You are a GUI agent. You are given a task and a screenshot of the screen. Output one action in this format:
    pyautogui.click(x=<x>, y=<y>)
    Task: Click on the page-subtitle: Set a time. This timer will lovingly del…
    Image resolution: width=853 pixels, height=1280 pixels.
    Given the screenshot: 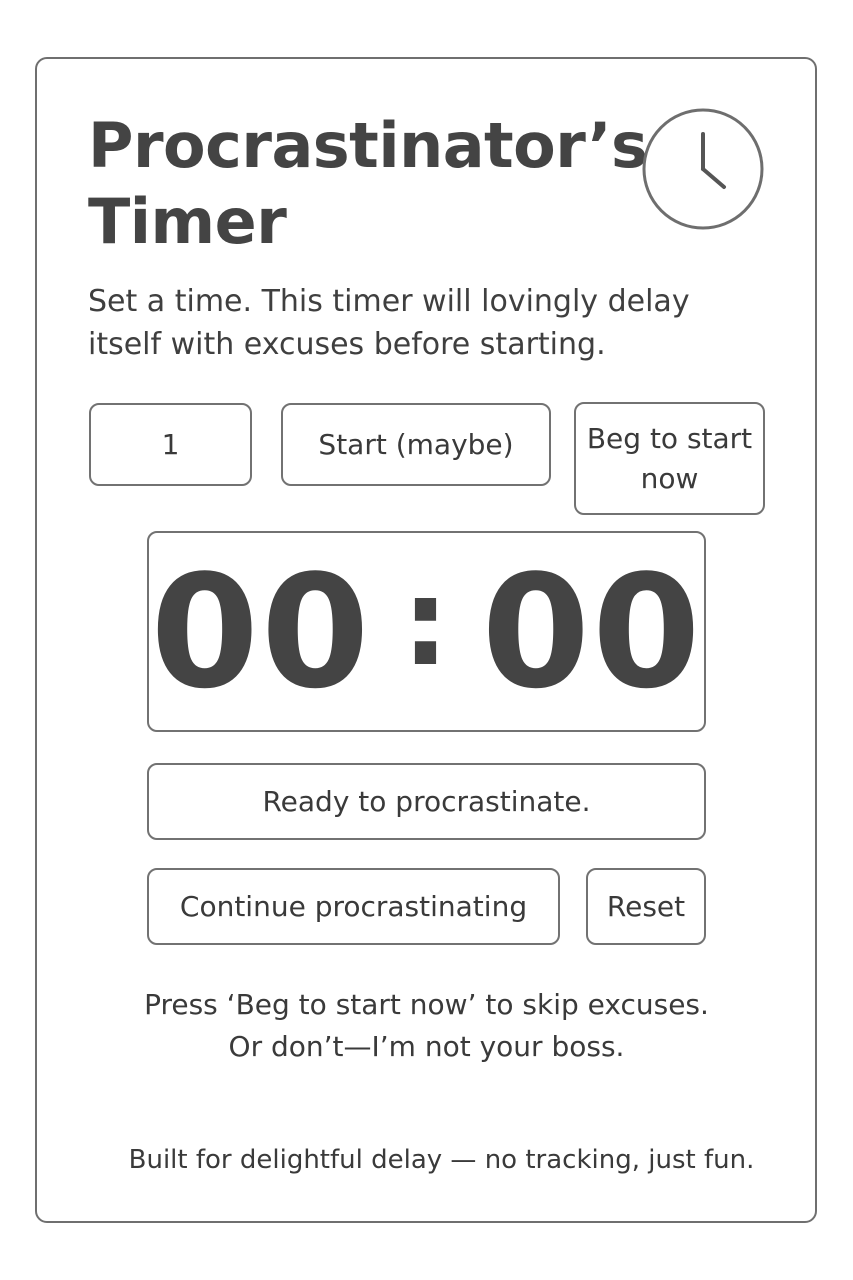 What is the action you would take?
    pyautogui.click(x=389, y=323)
    